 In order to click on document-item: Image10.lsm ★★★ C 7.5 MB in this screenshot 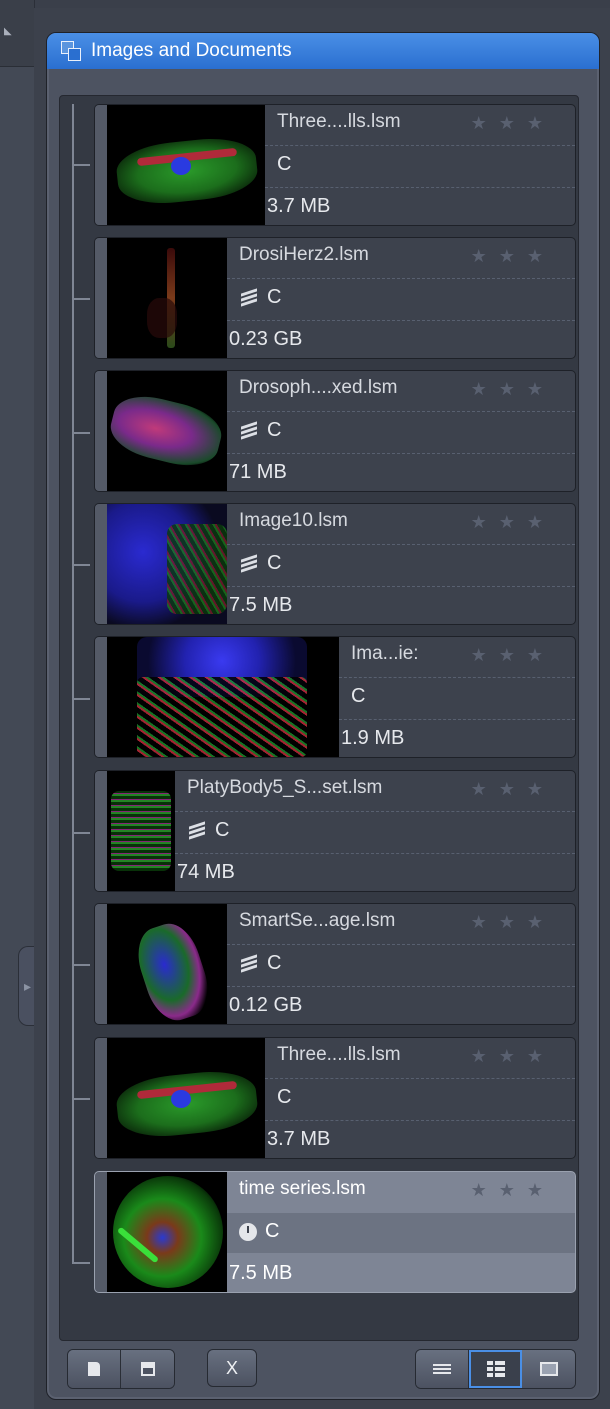, I will do `click(335, 564)`.